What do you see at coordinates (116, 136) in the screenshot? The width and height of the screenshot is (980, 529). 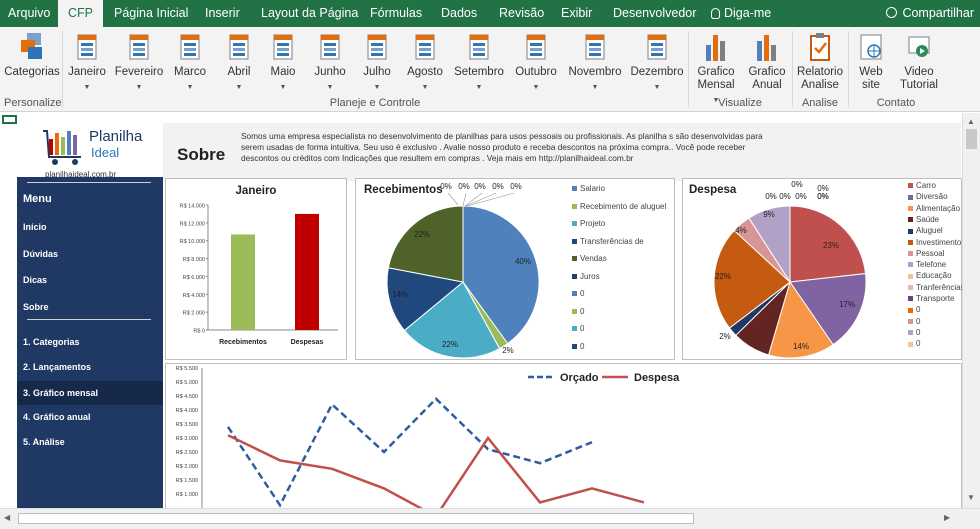 I see `logo-line1: Planilha` at bounding box center [116, 136].